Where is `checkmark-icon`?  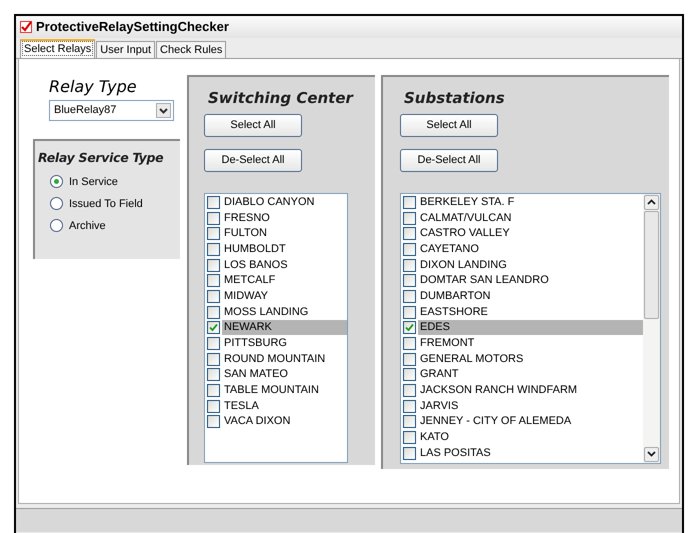 checkmark-icon is located at coordinates (26, 27).